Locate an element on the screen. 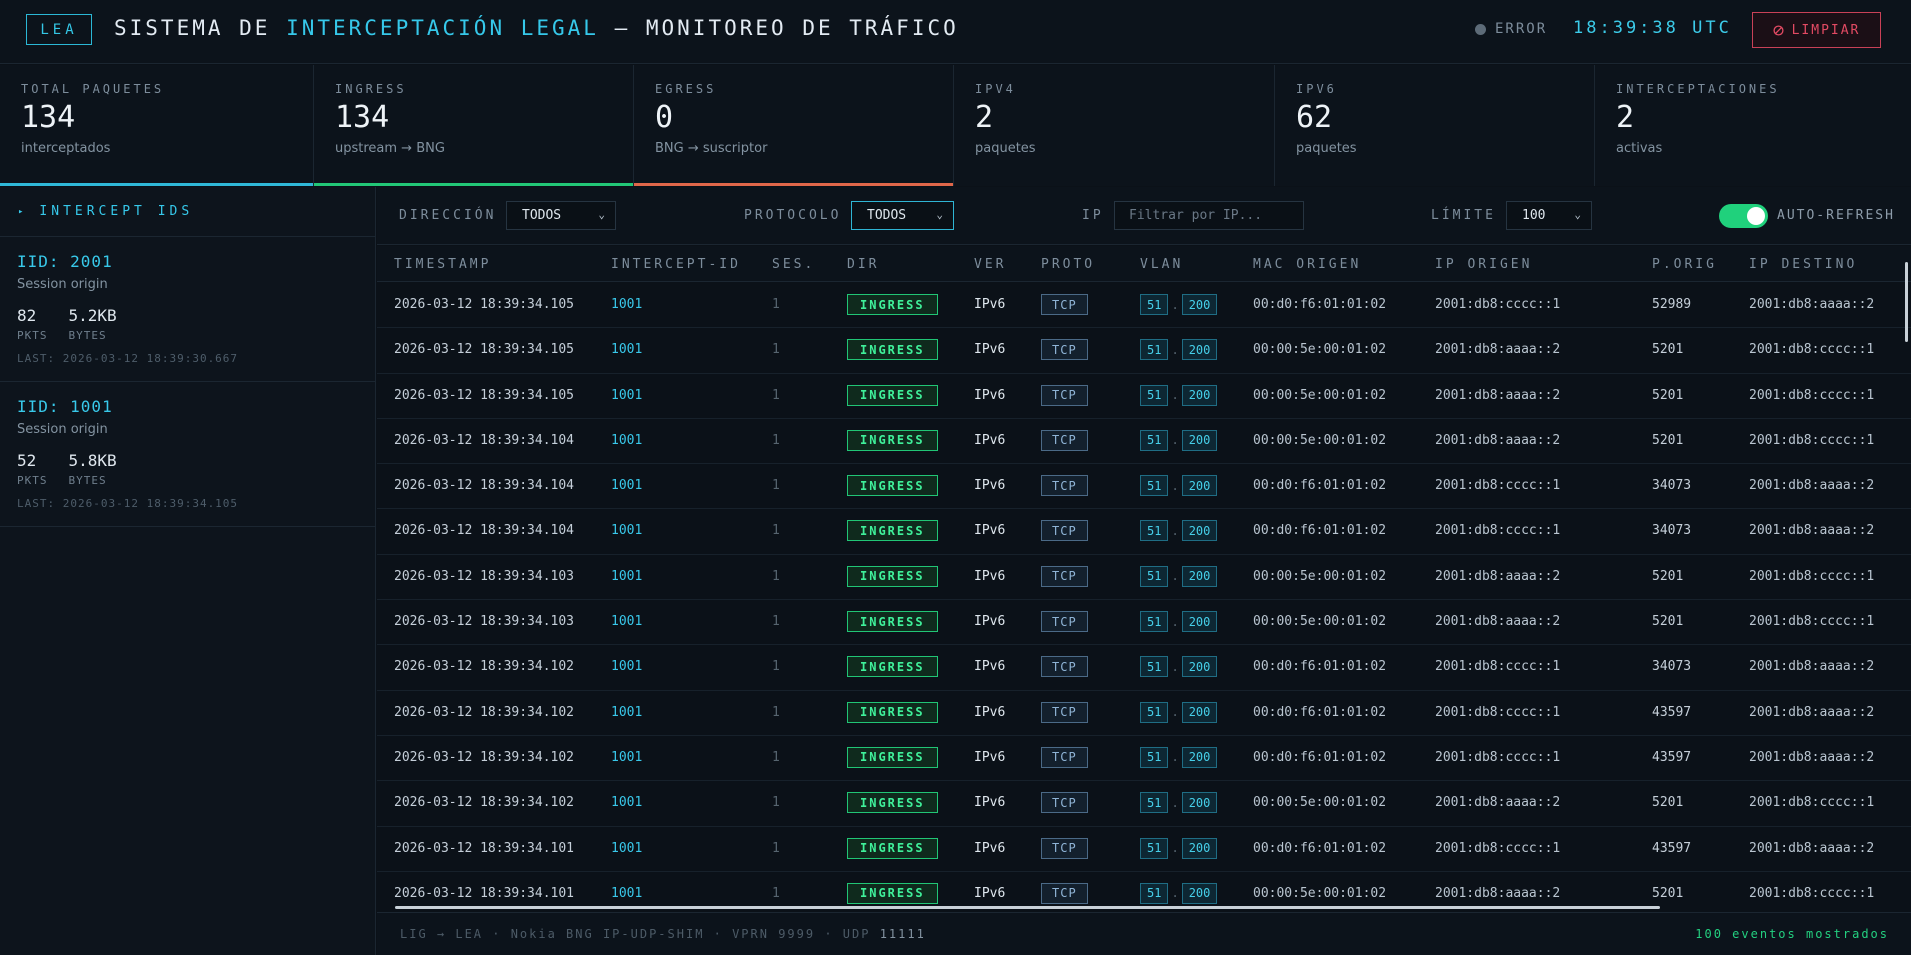 The image size is (1911, 961). col-ip-destination: IP DESTINO is located at coordinates (1803, 264).